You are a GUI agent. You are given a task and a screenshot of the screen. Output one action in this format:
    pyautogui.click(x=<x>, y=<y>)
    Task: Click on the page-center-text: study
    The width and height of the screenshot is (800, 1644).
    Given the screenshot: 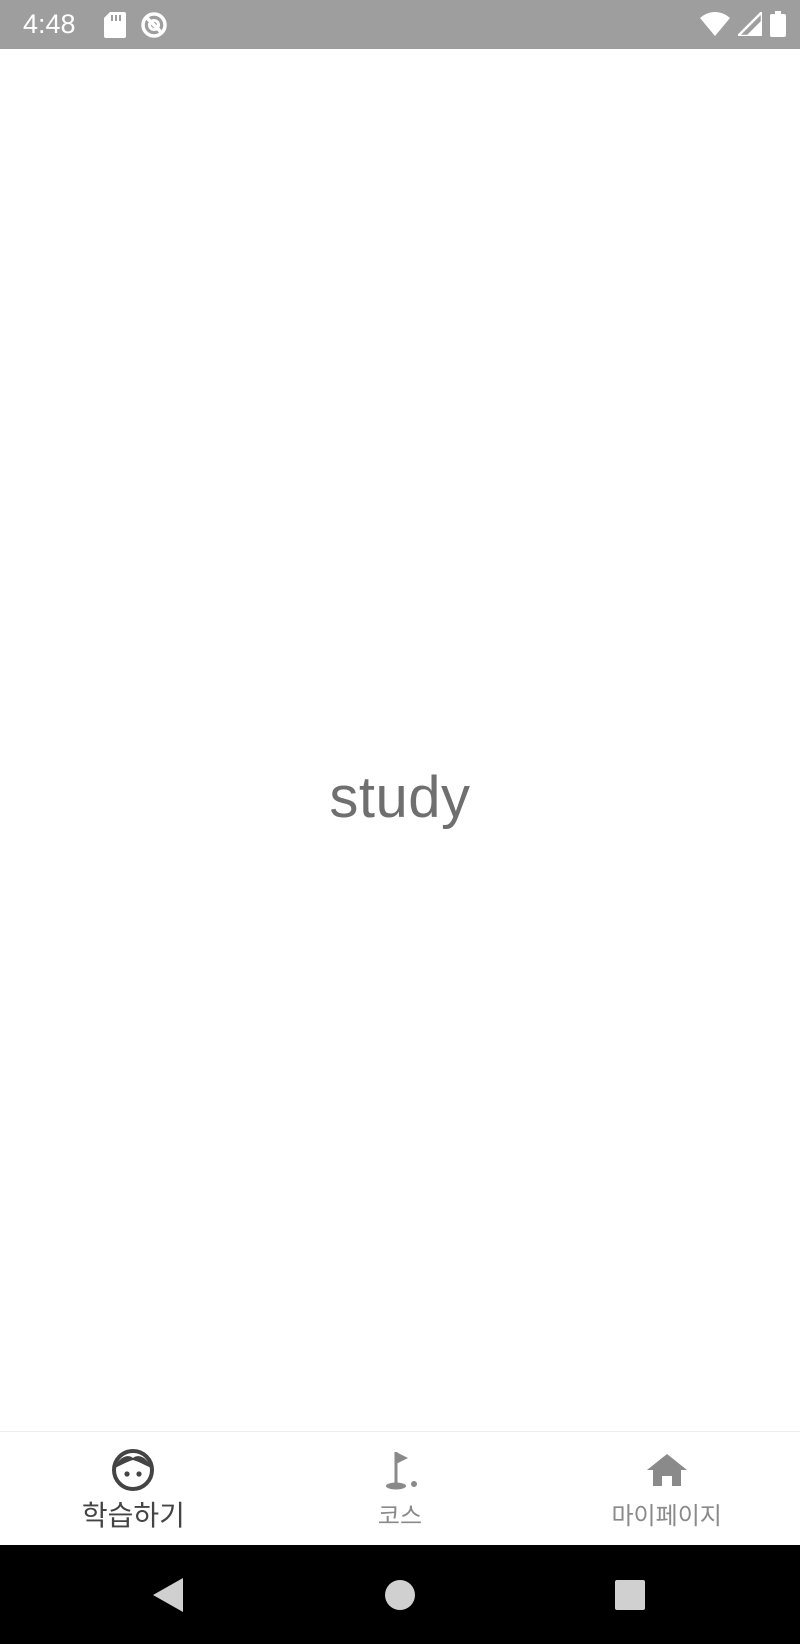 What is the action you would take?
    pyautogui.click(x=400, y=797)
    